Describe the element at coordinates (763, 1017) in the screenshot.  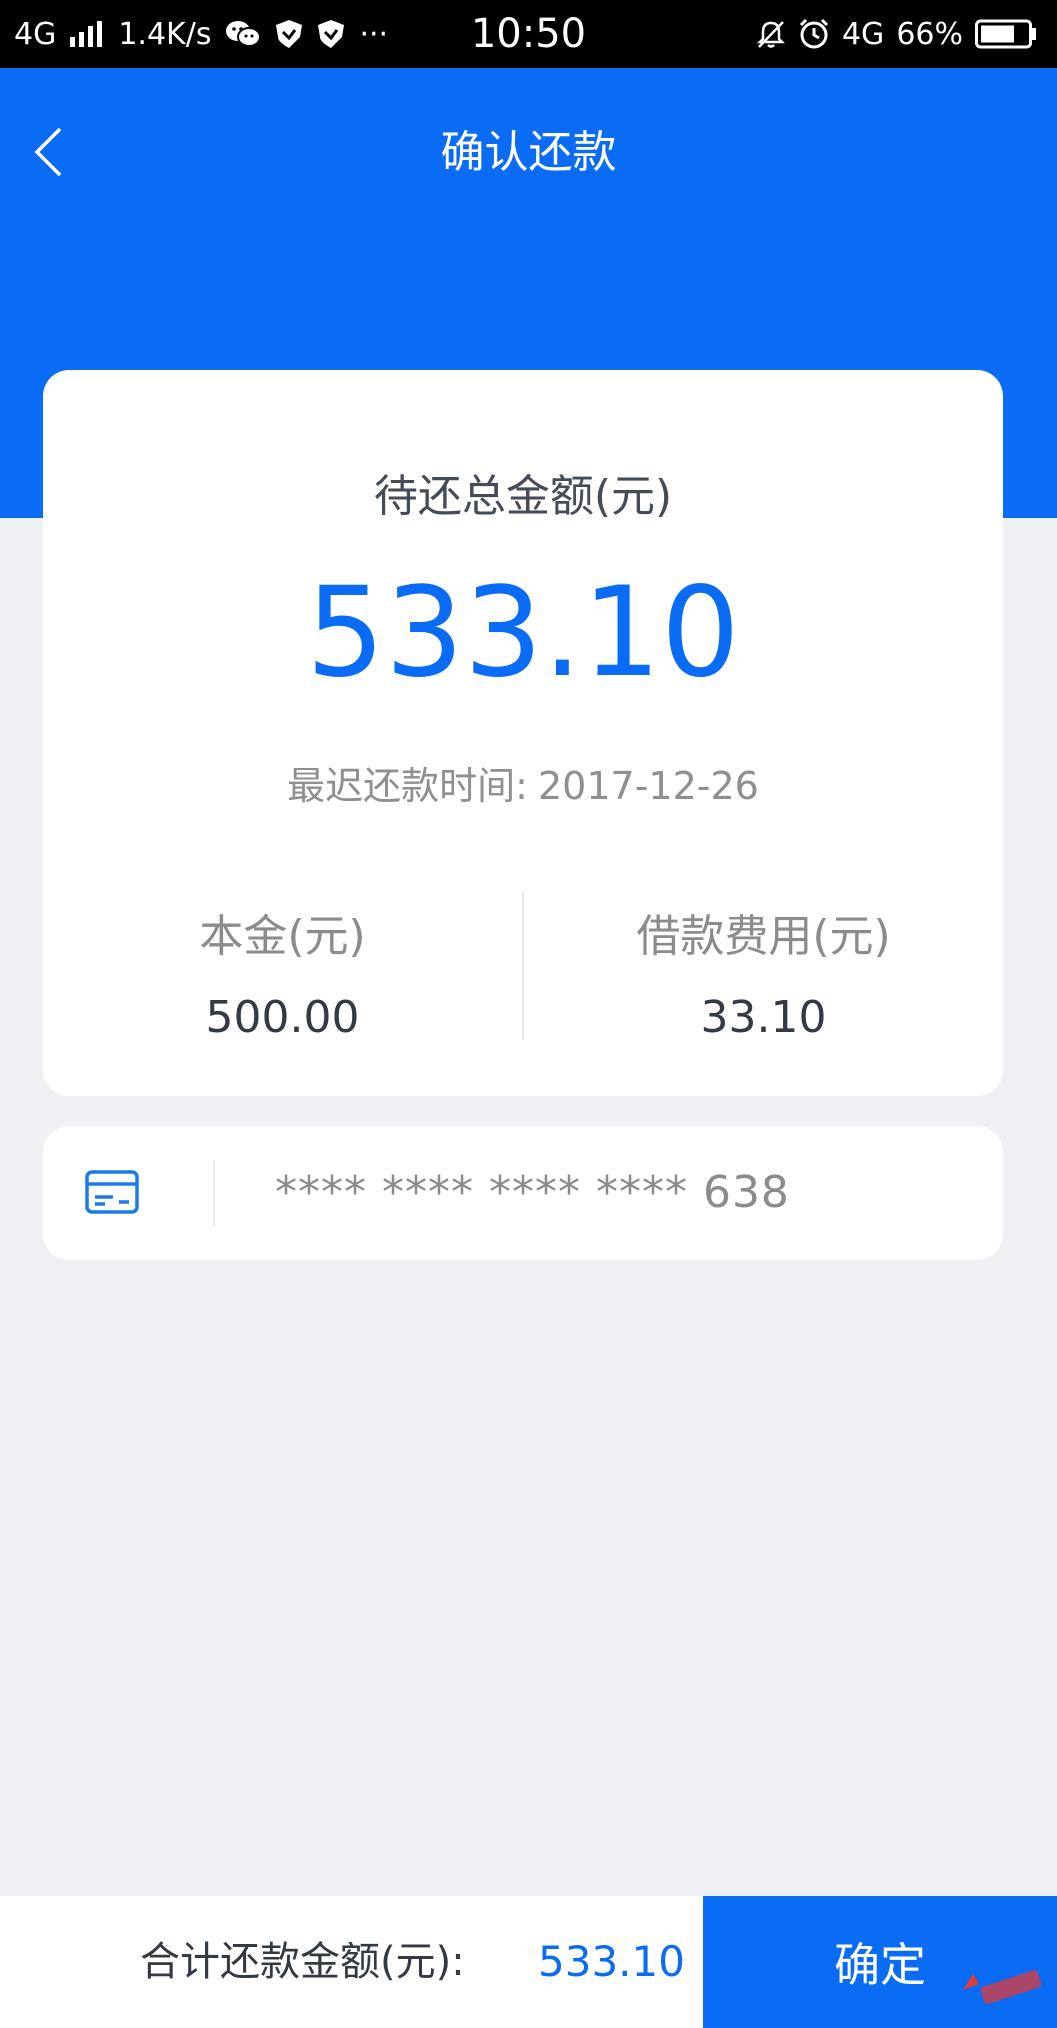
I see `fee-value: 33.10` at that location.